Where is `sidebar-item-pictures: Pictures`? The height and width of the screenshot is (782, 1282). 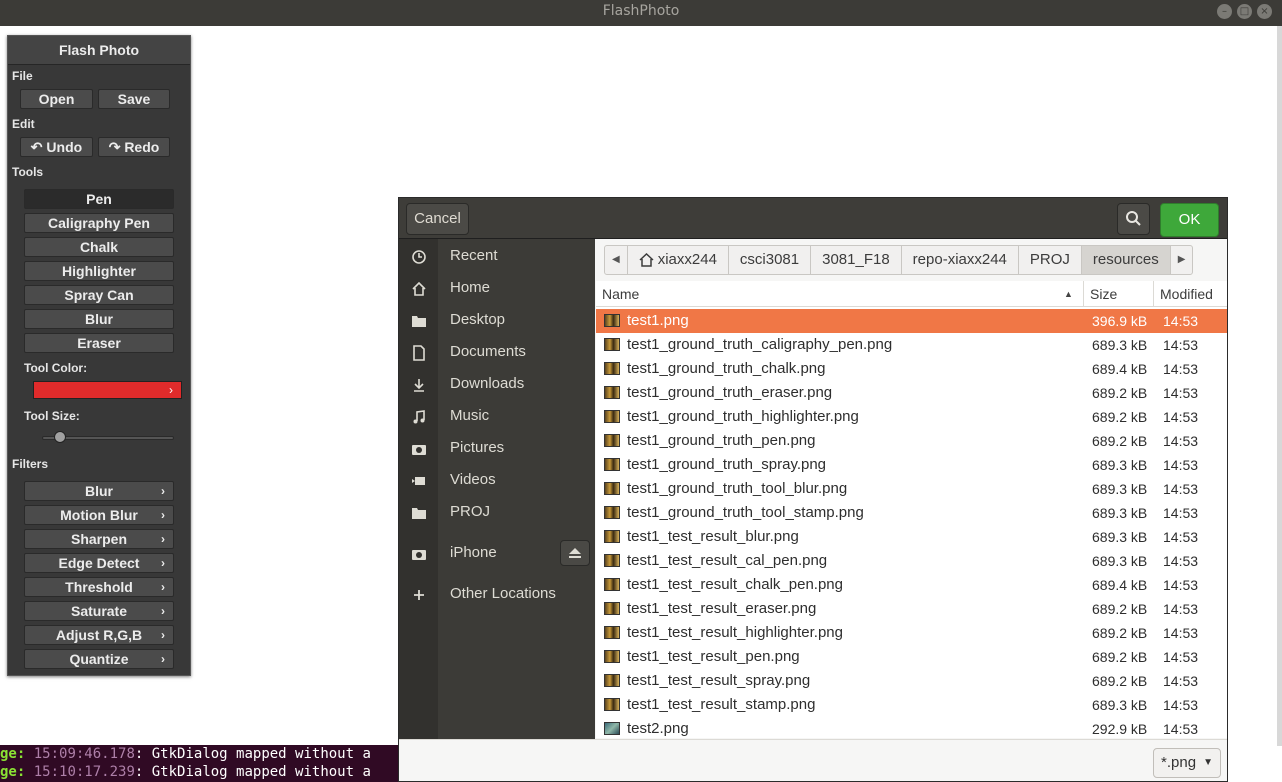
sidebar-item-pictures: Pictures is located at coordinates (497, 449).